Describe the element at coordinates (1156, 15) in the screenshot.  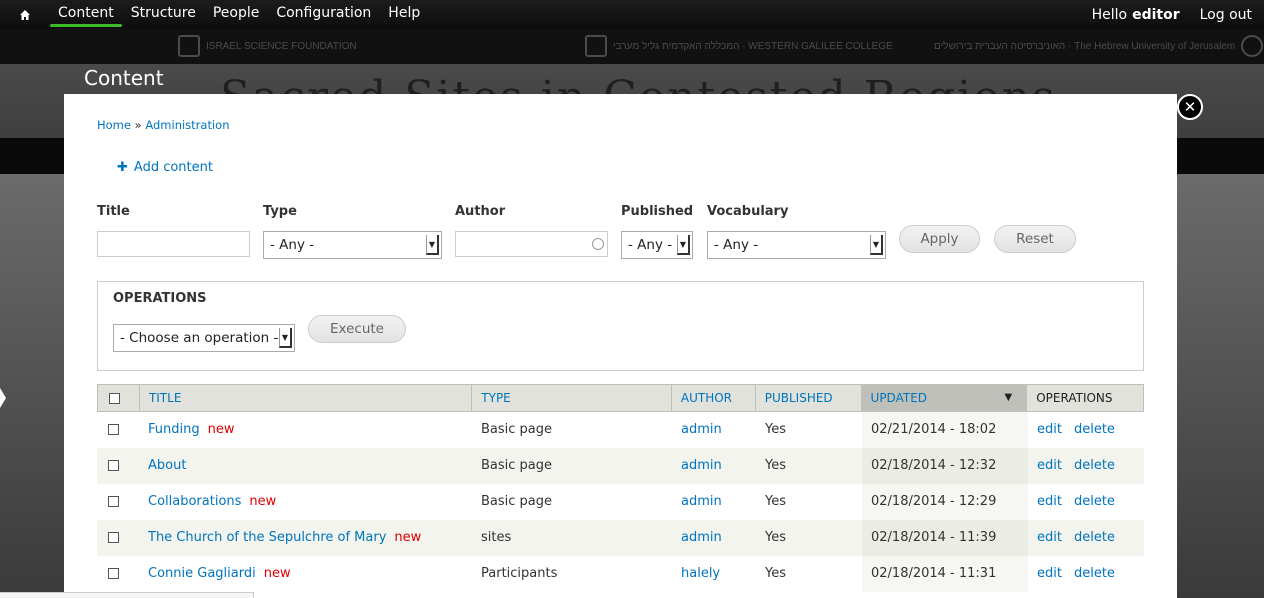
I see `username: editor` at that location.